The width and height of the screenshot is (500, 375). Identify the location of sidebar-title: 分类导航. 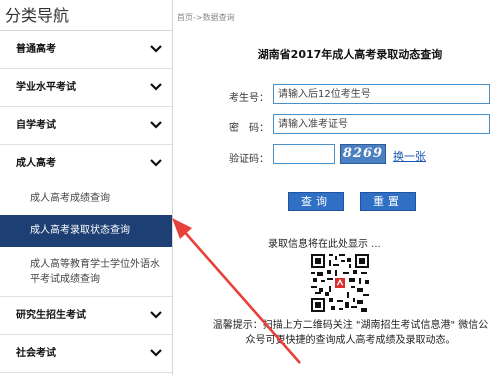
(86, 15).